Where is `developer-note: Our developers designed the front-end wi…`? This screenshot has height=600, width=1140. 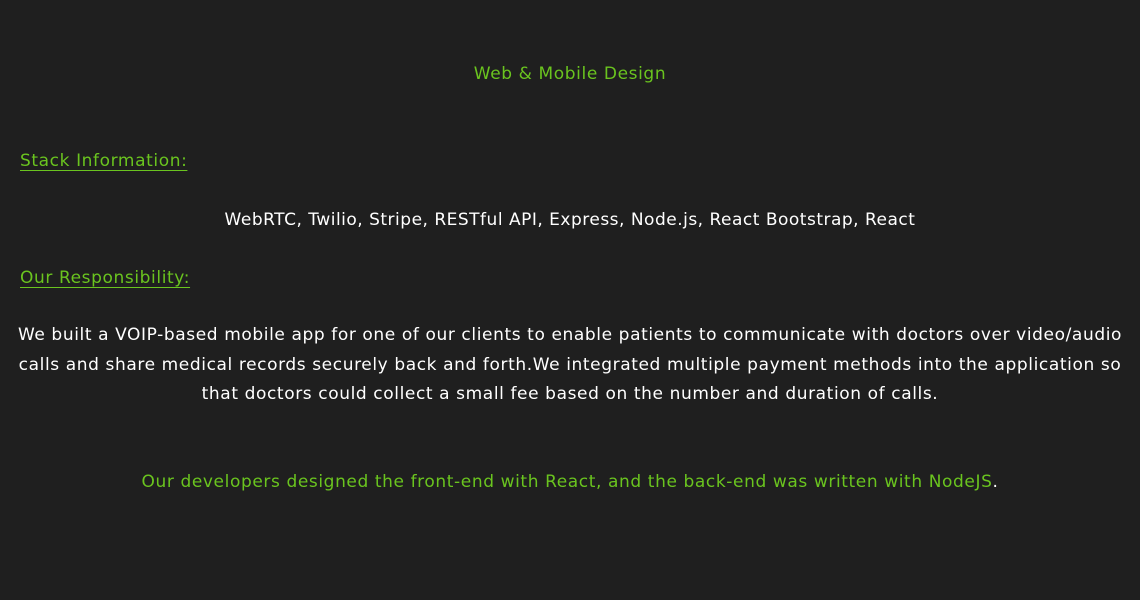 developer-note: Our developers designed the front-end wi… is located at coordinates (570, 482).